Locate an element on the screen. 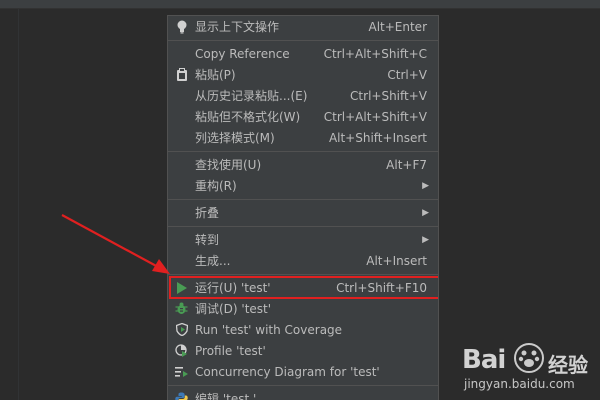 The height and width of the screenshot is (400, 600). menu-item-label: 重构(R) is located at coordinates (216, 186).